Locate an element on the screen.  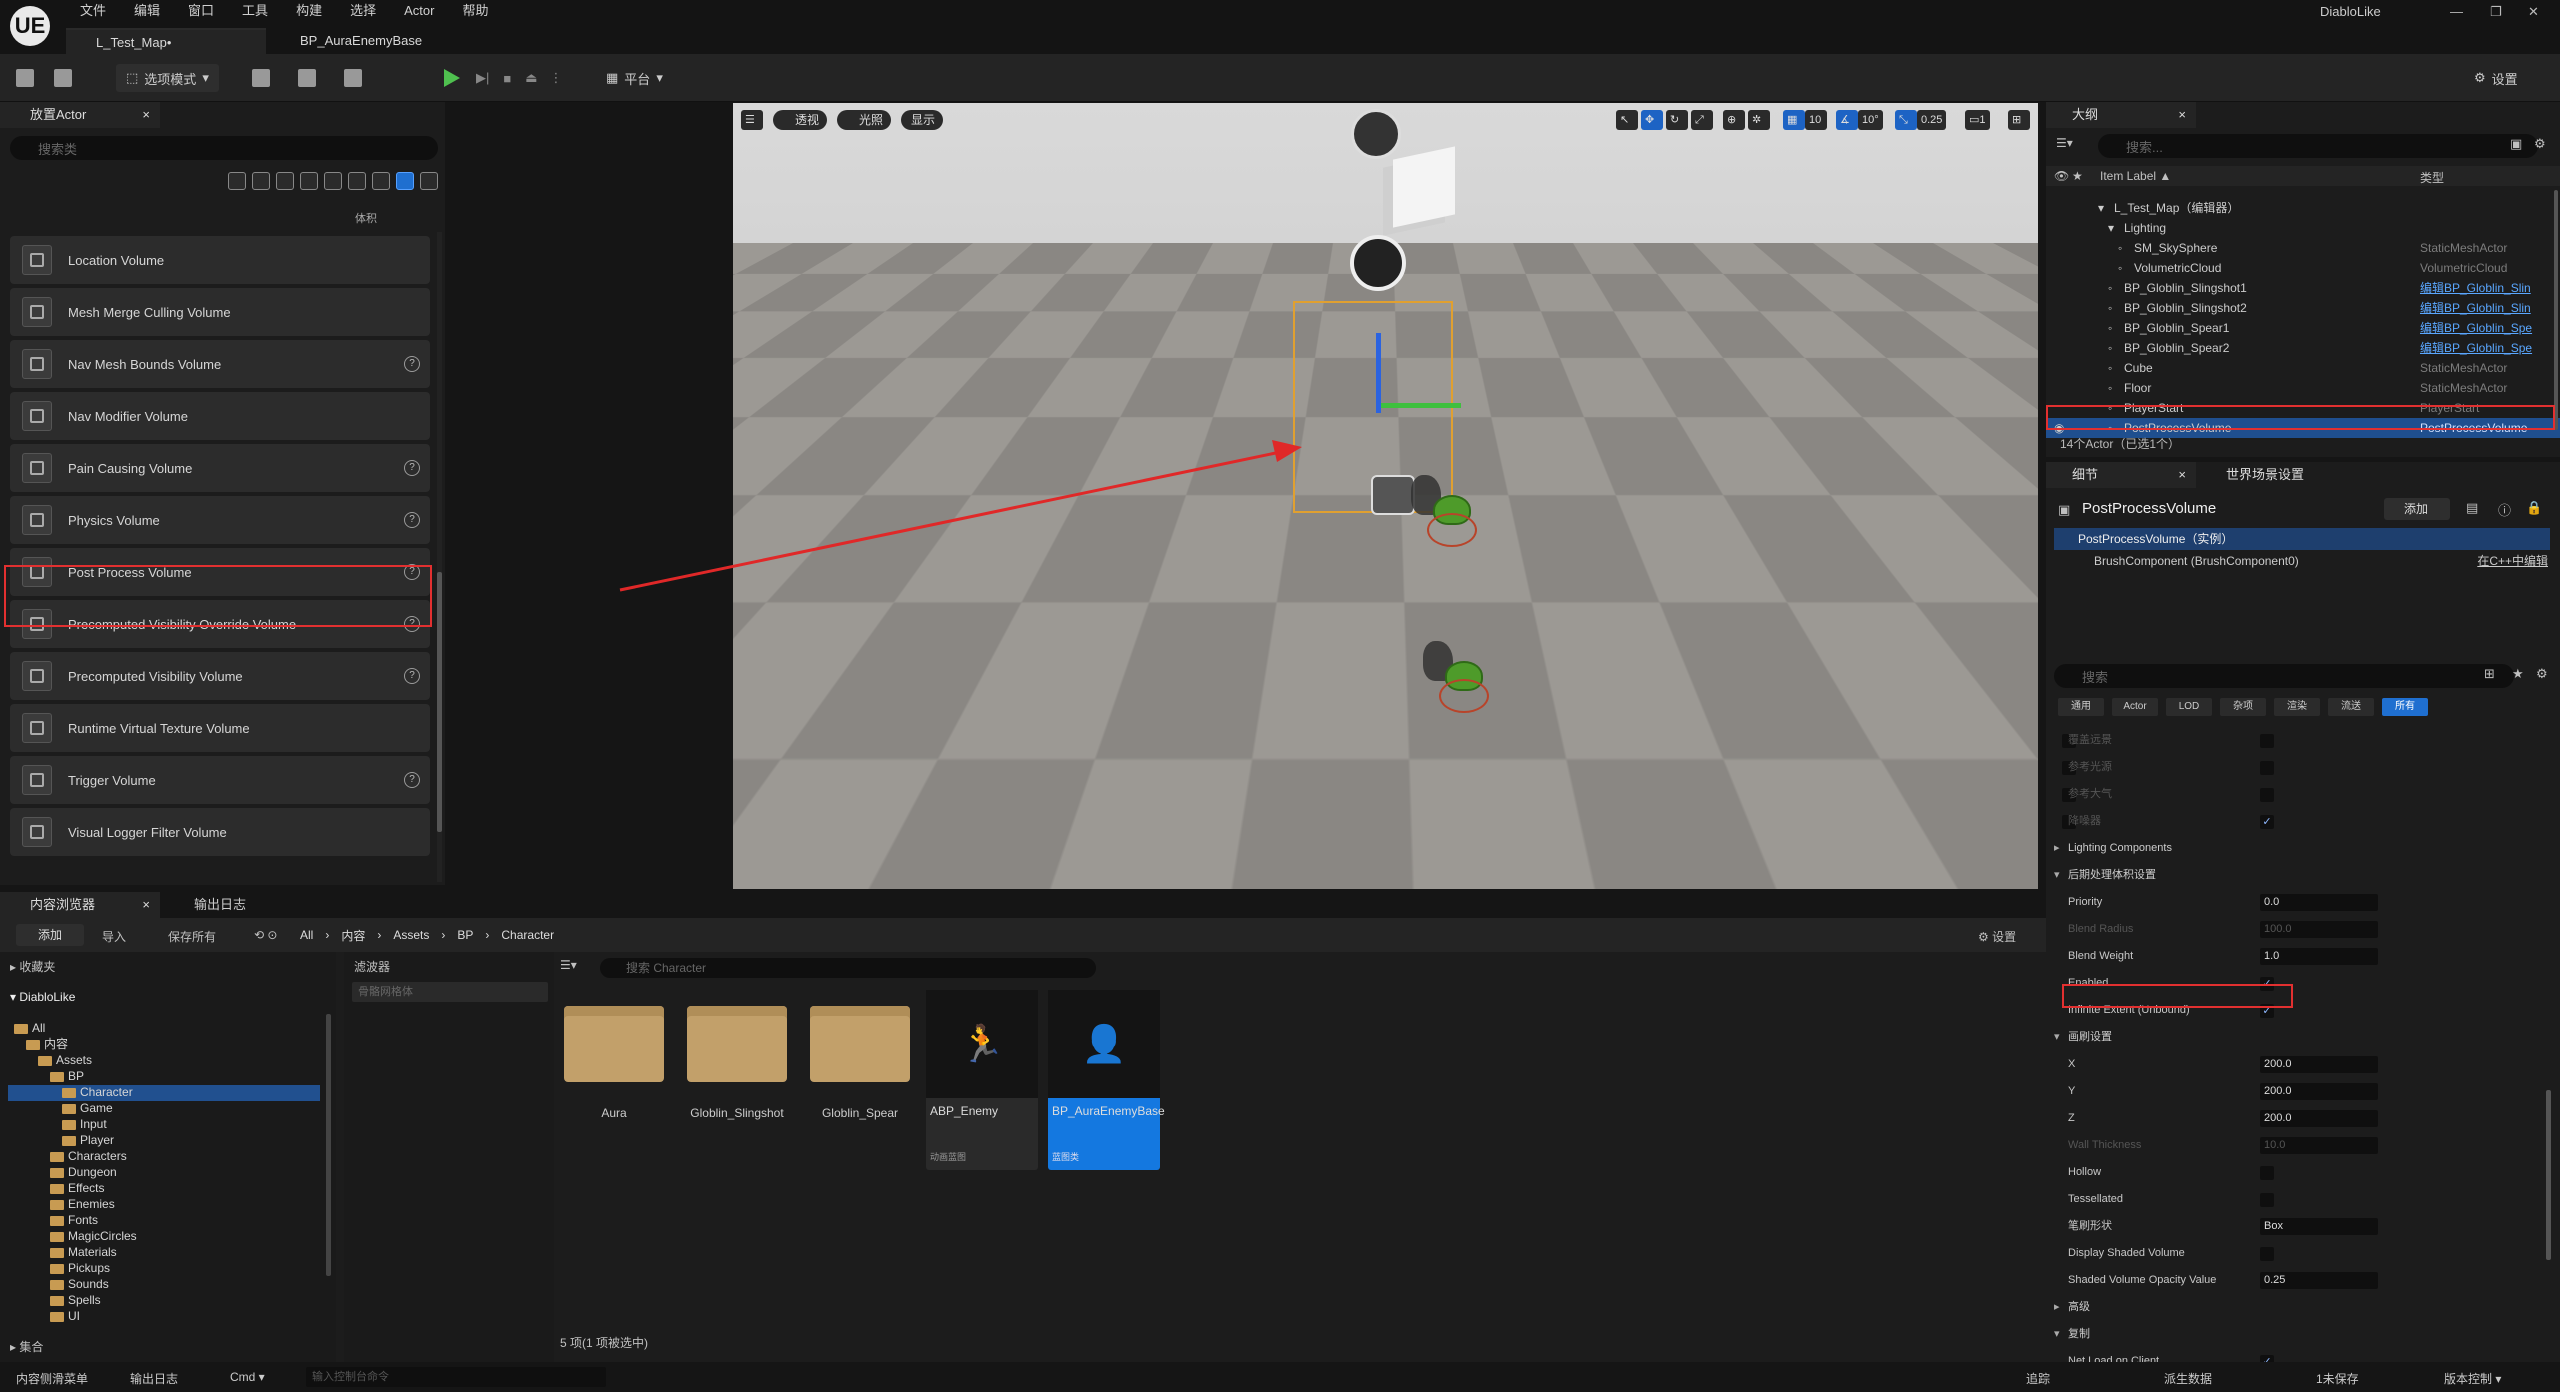
help-icon: ⓘ is located at coordinates (2504, 509).